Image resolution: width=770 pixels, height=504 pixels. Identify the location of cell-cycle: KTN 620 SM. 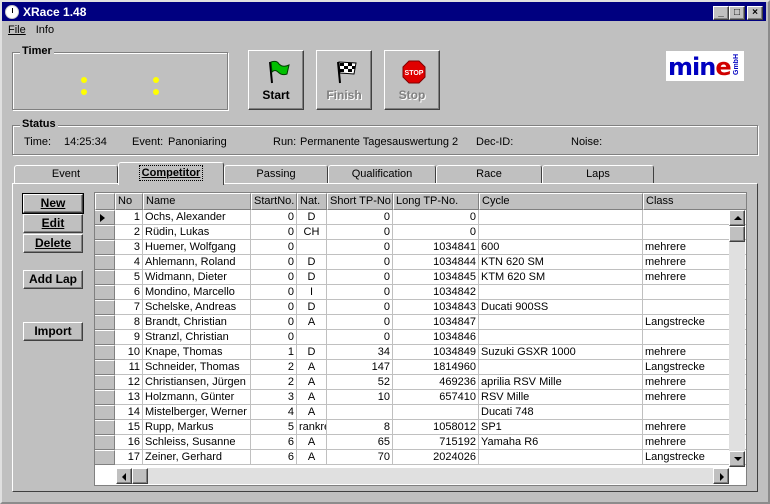
(561, 262).